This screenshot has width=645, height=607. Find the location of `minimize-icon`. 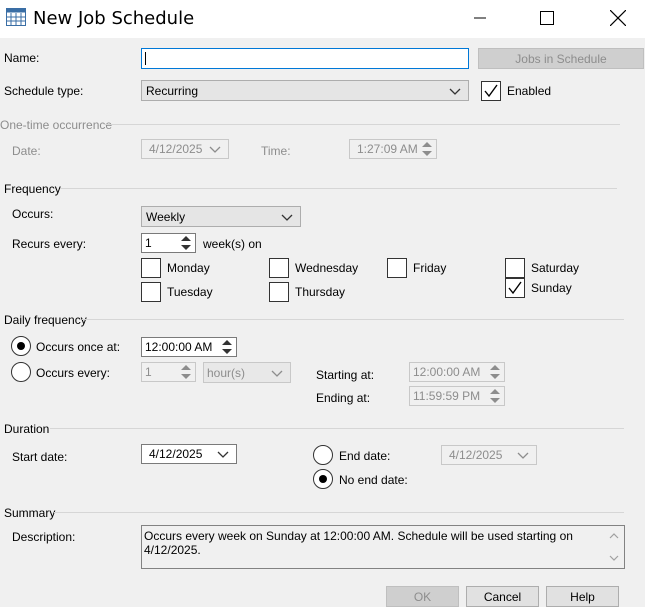

minimize-icon is located at coordinates (480, 18).